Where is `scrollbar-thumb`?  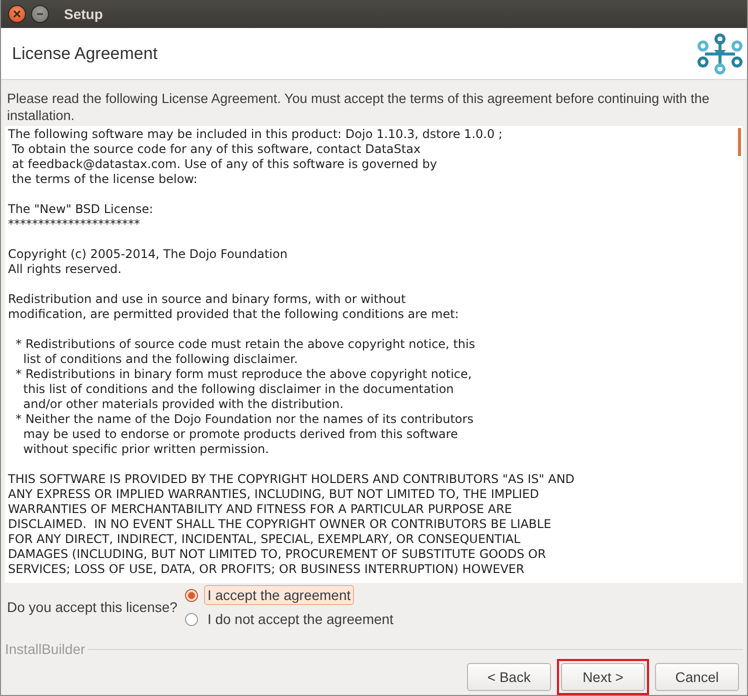
scrollbar-thumb is located at coordinates (739, 142).